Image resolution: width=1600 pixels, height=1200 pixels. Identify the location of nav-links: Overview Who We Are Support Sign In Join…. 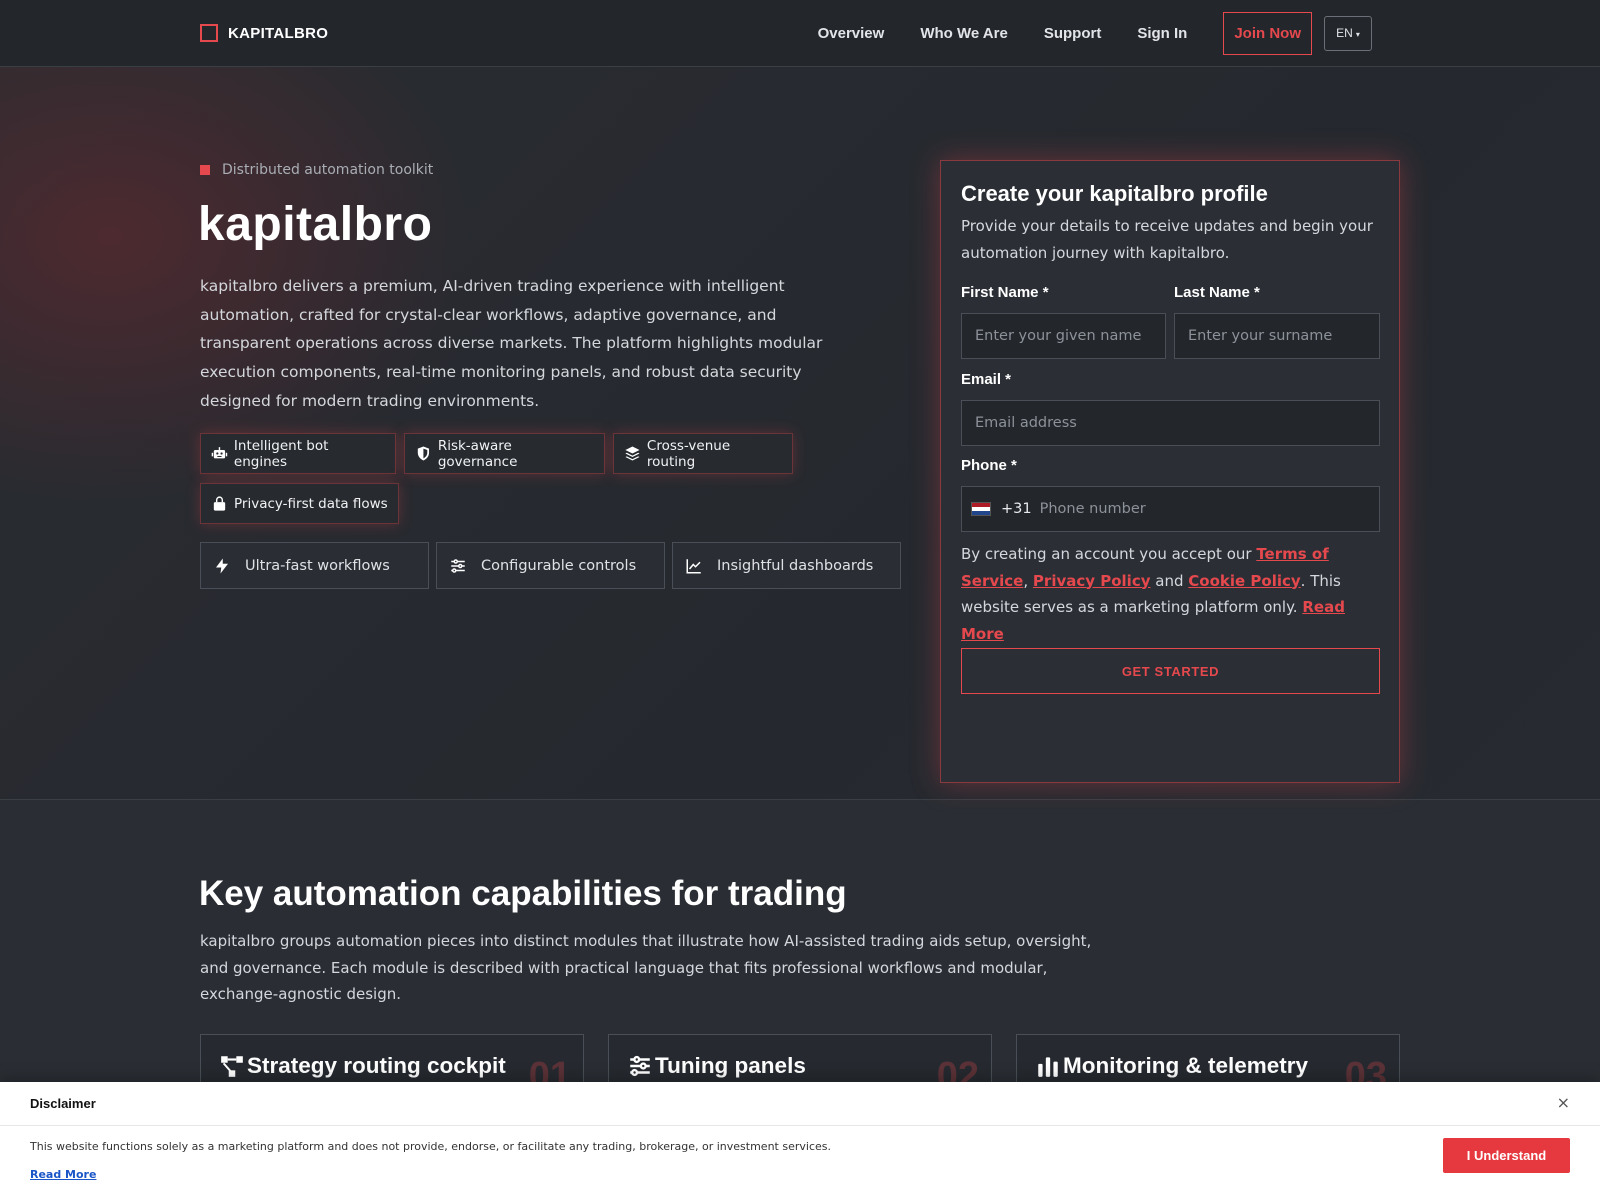
(1095, 33).